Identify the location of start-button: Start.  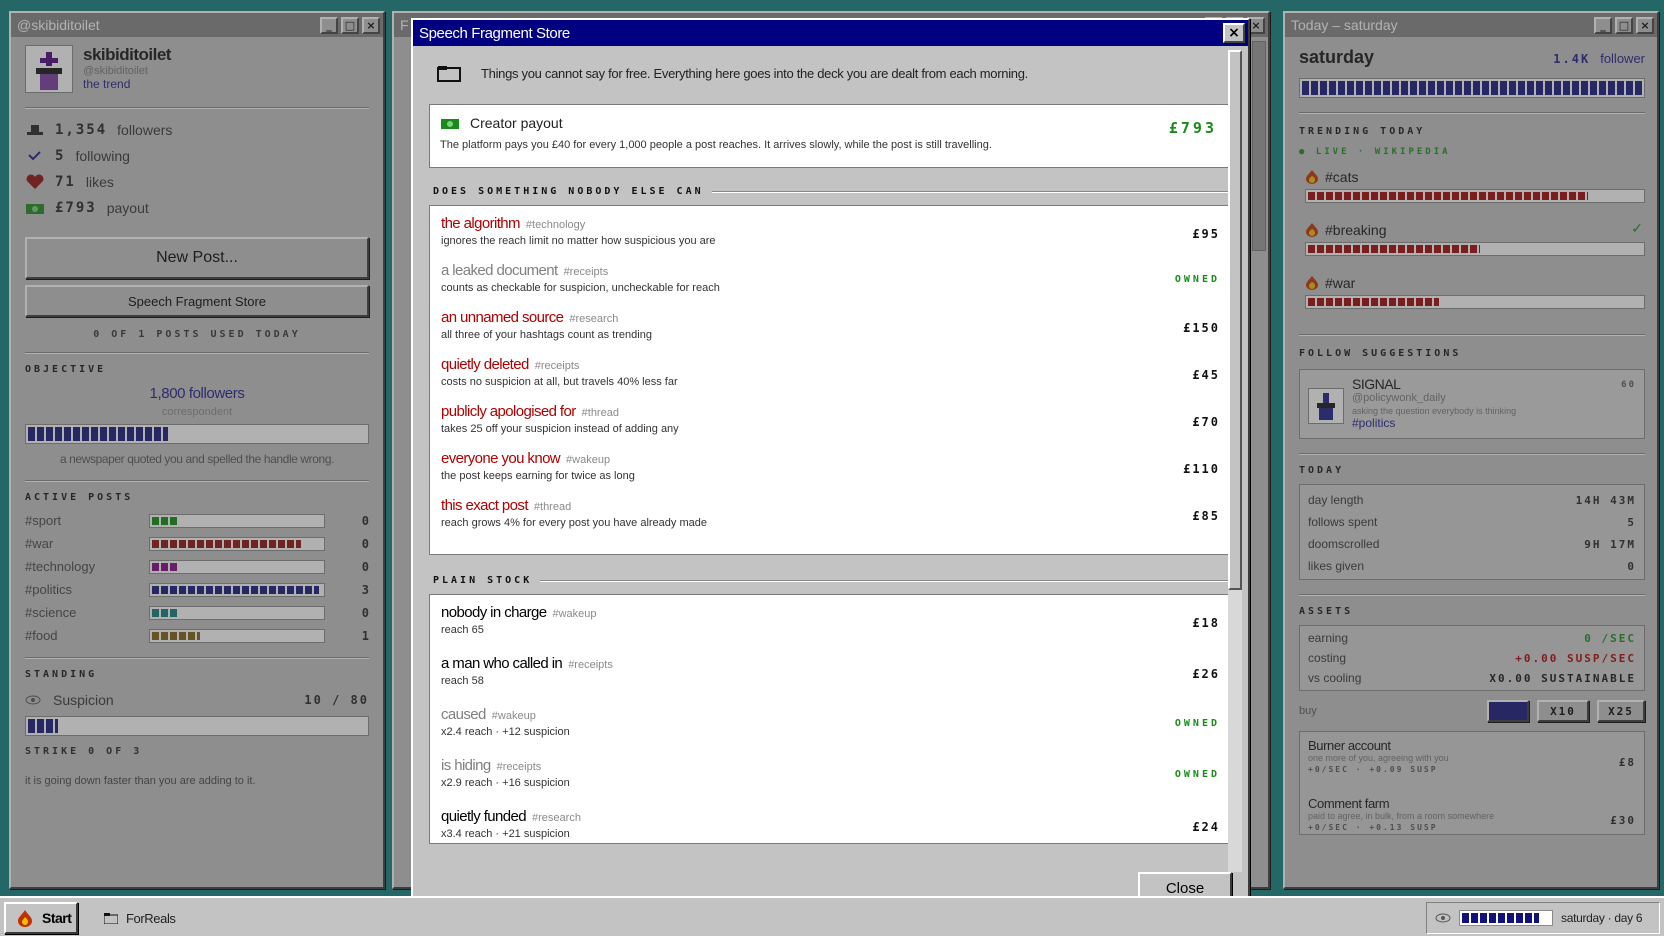
(41, 918).